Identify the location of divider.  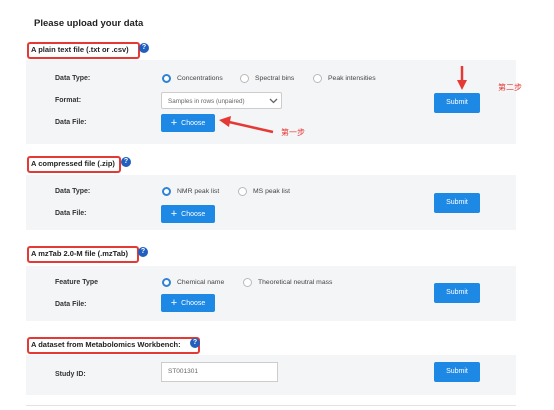
(271, 405).